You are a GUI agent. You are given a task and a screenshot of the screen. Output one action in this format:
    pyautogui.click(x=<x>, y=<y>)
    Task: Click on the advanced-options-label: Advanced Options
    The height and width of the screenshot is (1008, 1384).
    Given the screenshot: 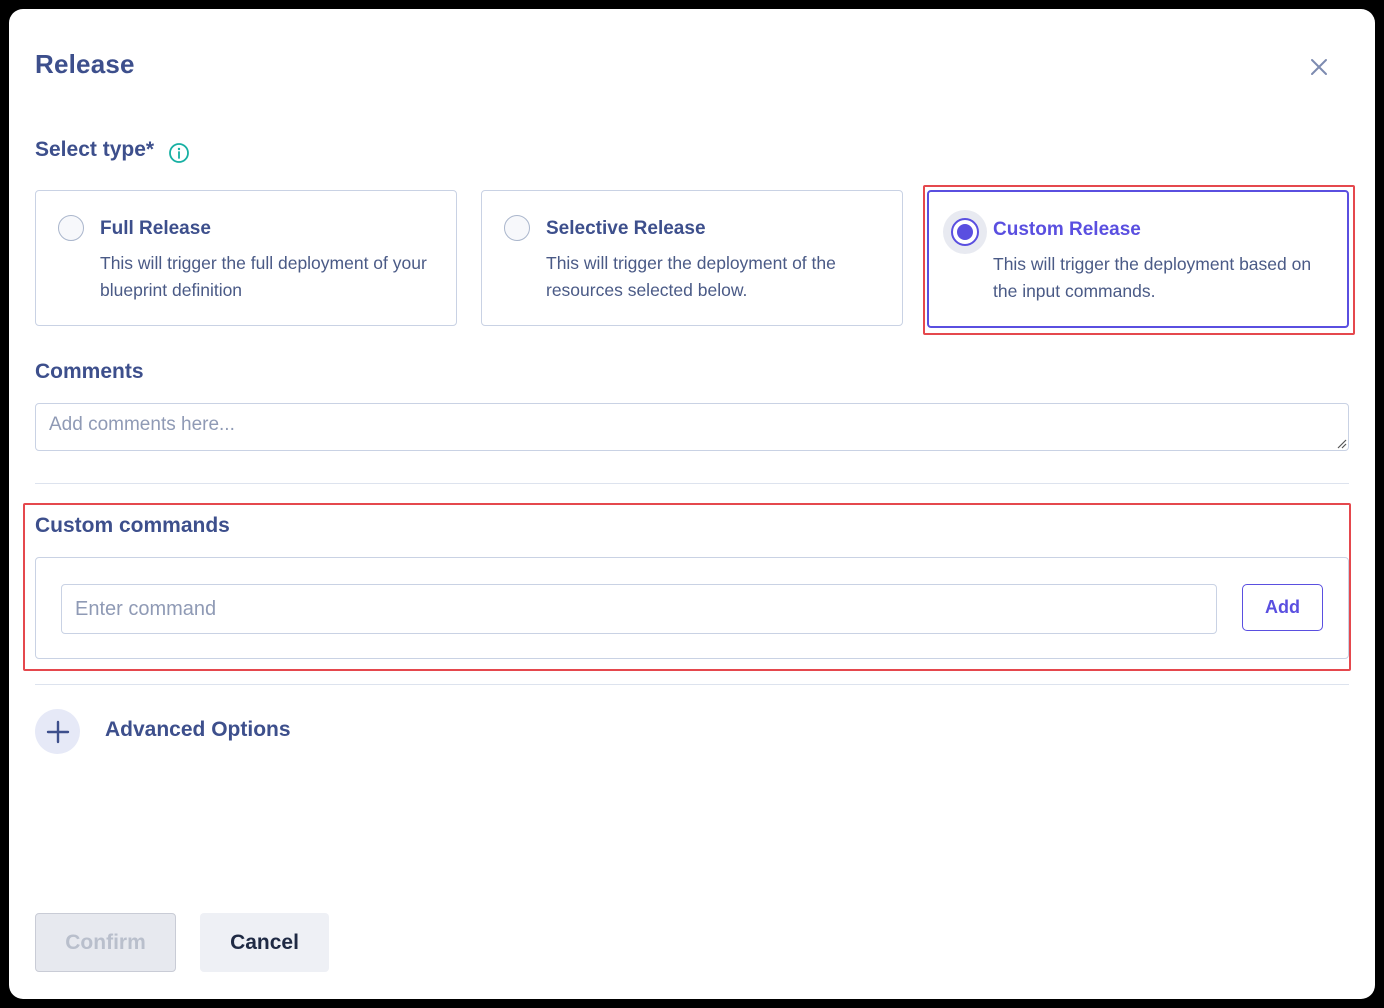 What is the action you would take?
    pyautogui.click(x=198, y=730)
    